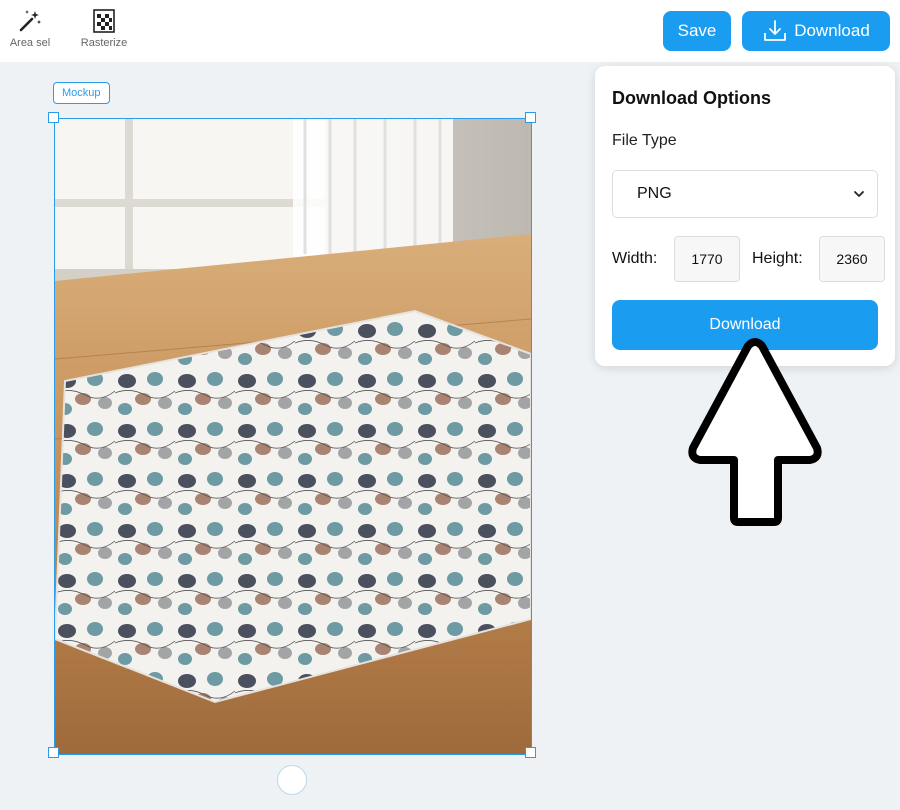 The width and height of the screenshot is (900, 810). What do you see at coordinates (81, 93) in the screenshot?
I see `layer-tag-mockup: Mockup` at bounding box center [81, 93].